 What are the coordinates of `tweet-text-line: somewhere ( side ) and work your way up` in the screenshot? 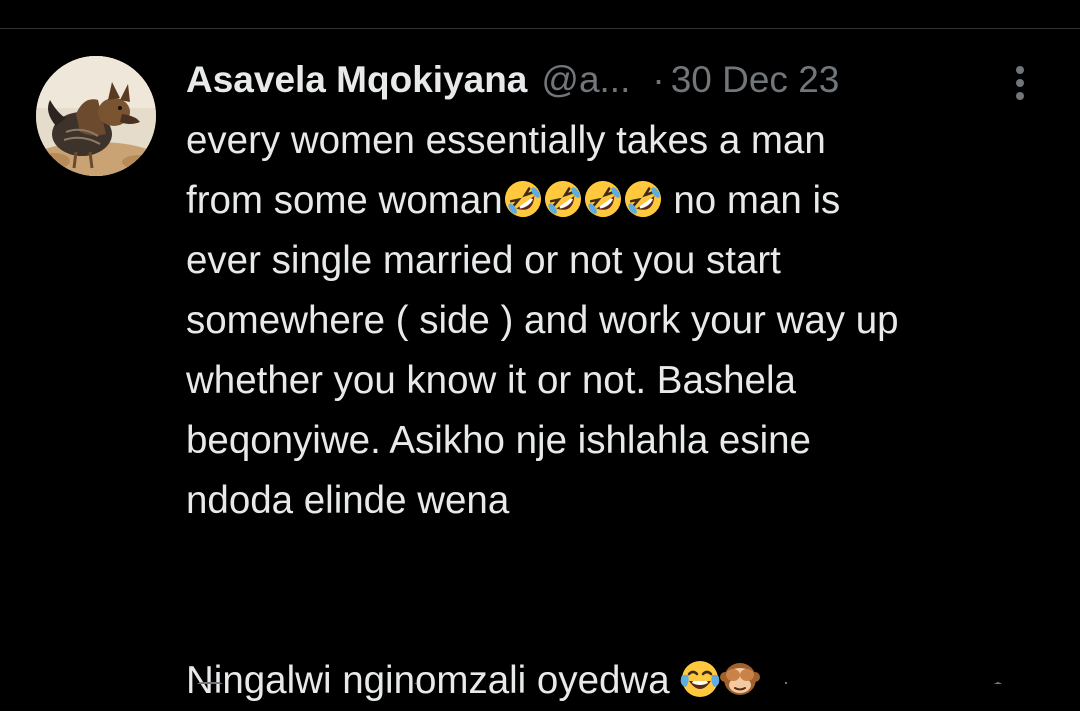 It's located at (542, 320).